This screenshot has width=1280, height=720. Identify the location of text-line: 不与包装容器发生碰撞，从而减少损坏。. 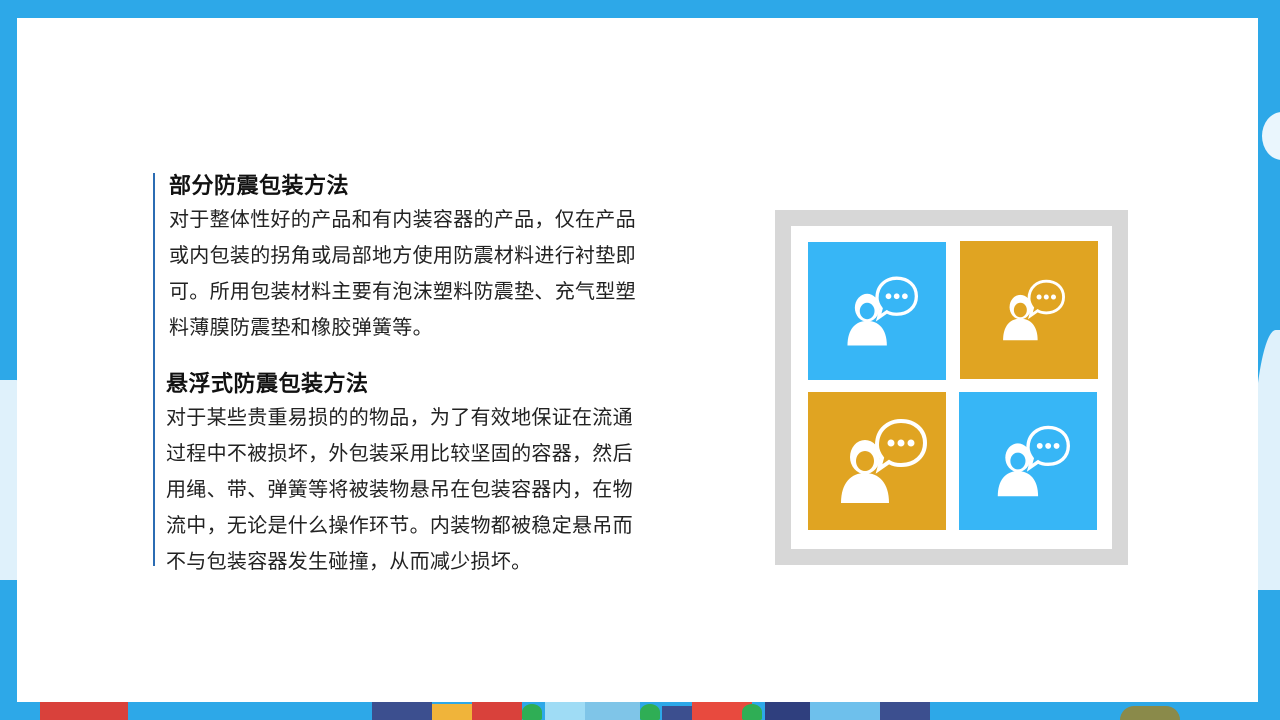
(349, 561).